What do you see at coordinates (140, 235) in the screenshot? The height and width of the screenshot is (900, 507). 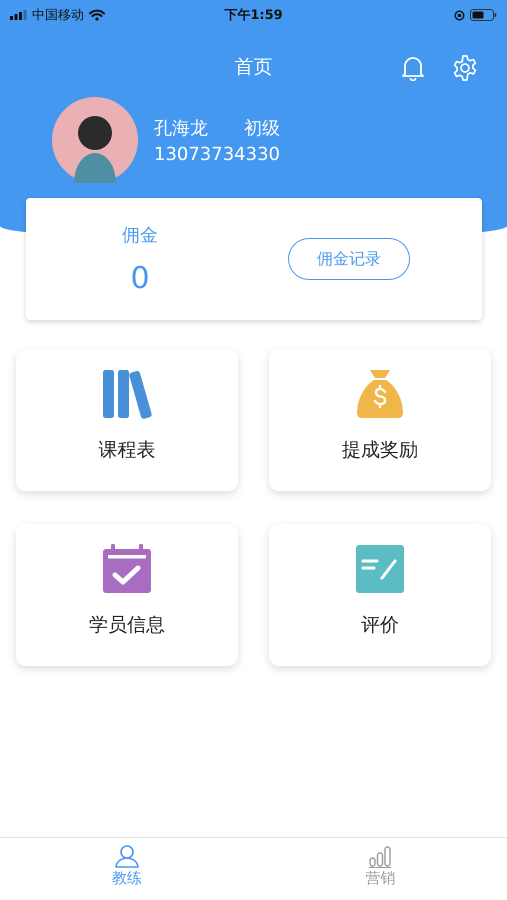 I see `commission-label: 佣金` at bounding box center [140, 235].